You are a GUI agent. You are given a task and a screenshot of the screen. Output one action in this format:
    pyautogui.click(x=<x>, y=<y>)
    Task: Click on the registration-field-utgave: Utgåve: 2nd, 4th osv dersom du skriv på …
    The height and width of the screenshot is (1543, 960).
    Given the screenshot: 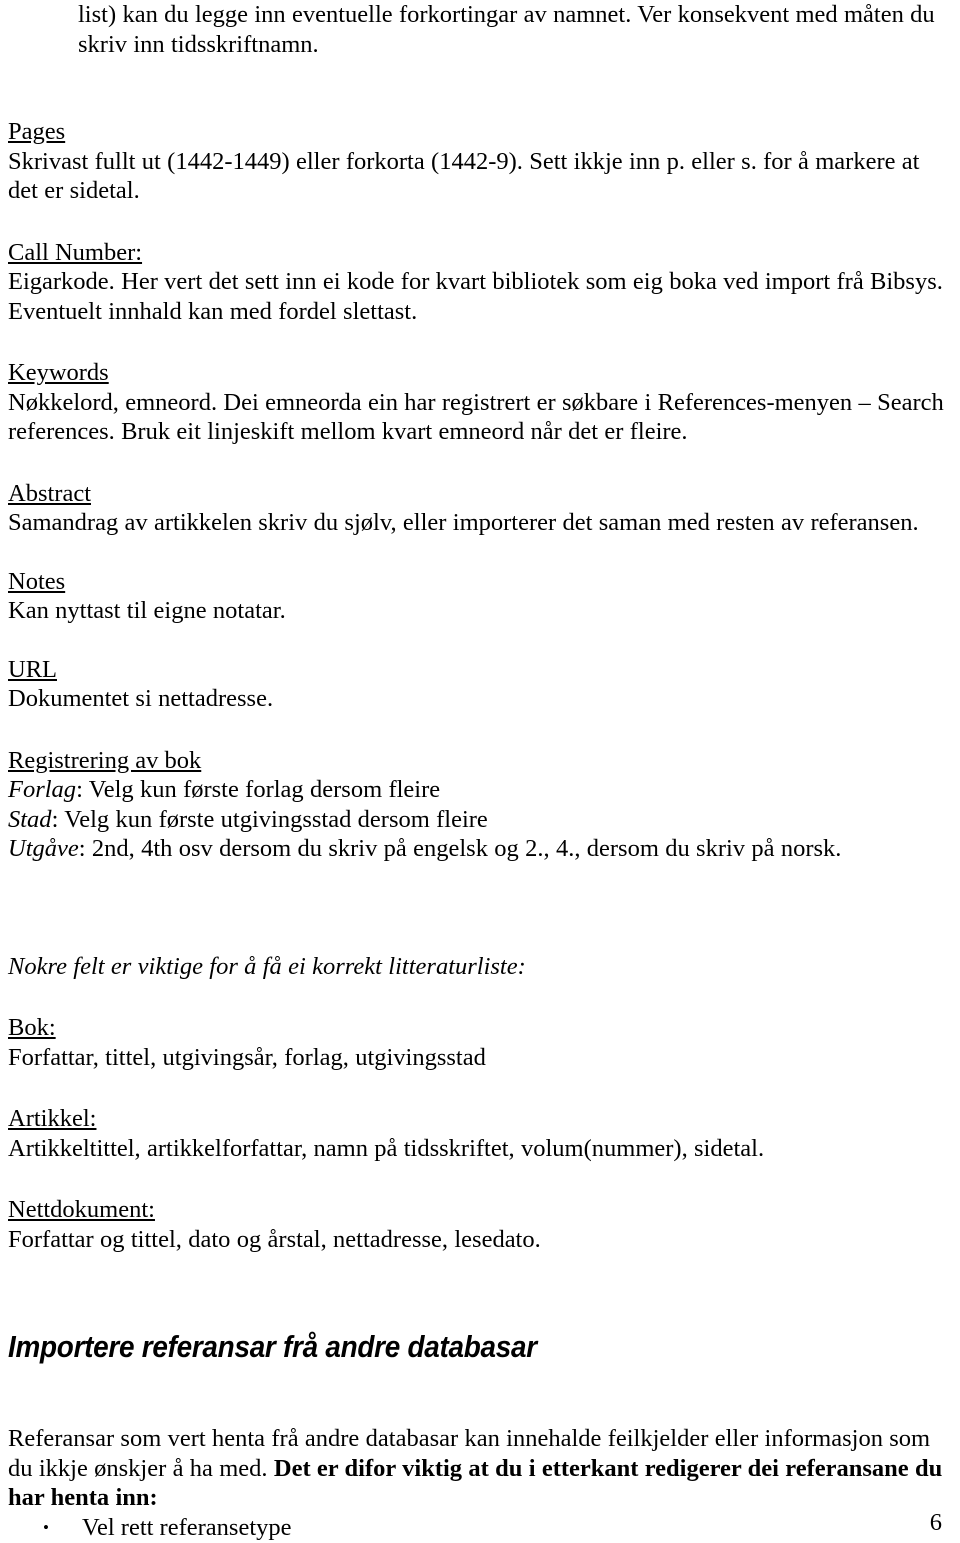 What is the action you would take?
    pyautogui.click(x=478, y=849)
    